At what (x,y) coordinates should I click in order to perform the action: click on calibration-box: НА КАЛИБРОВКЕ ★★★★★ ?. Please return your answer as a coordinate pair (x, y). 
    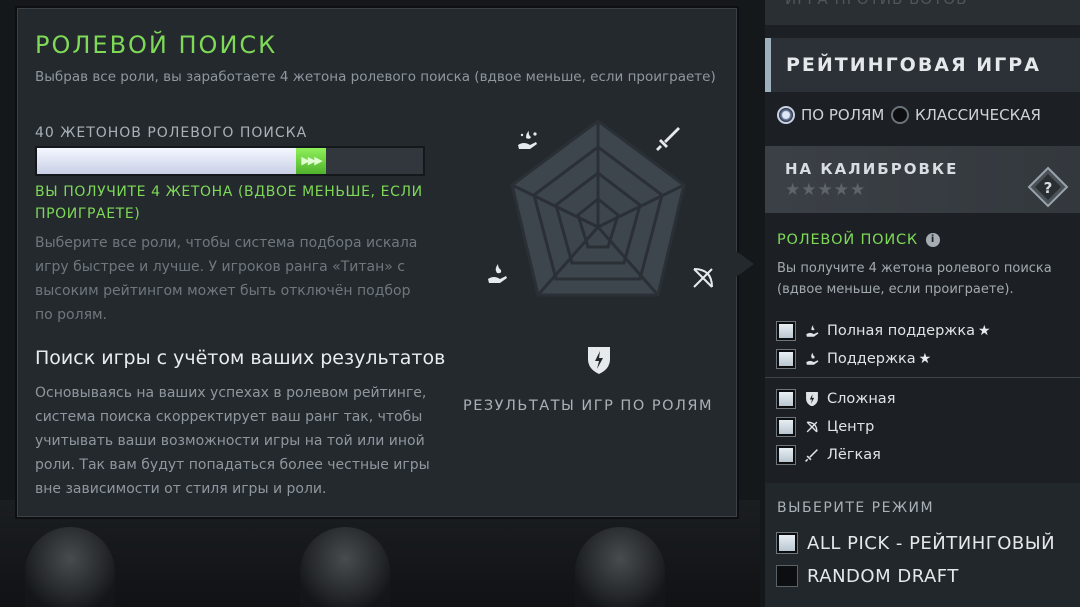
    Looking at the image, I should click on (922, 179).